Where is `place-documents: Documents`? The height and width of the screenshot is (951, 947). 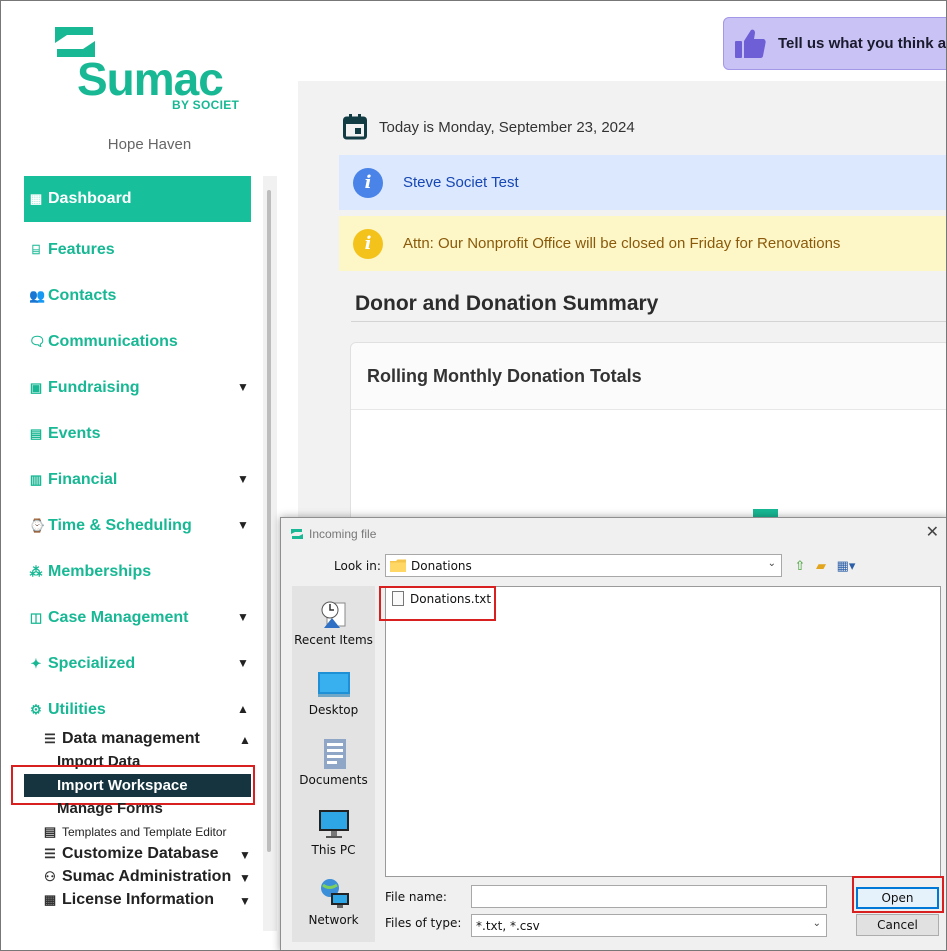 place-documents: Documents is located at coordinates (333, 762).